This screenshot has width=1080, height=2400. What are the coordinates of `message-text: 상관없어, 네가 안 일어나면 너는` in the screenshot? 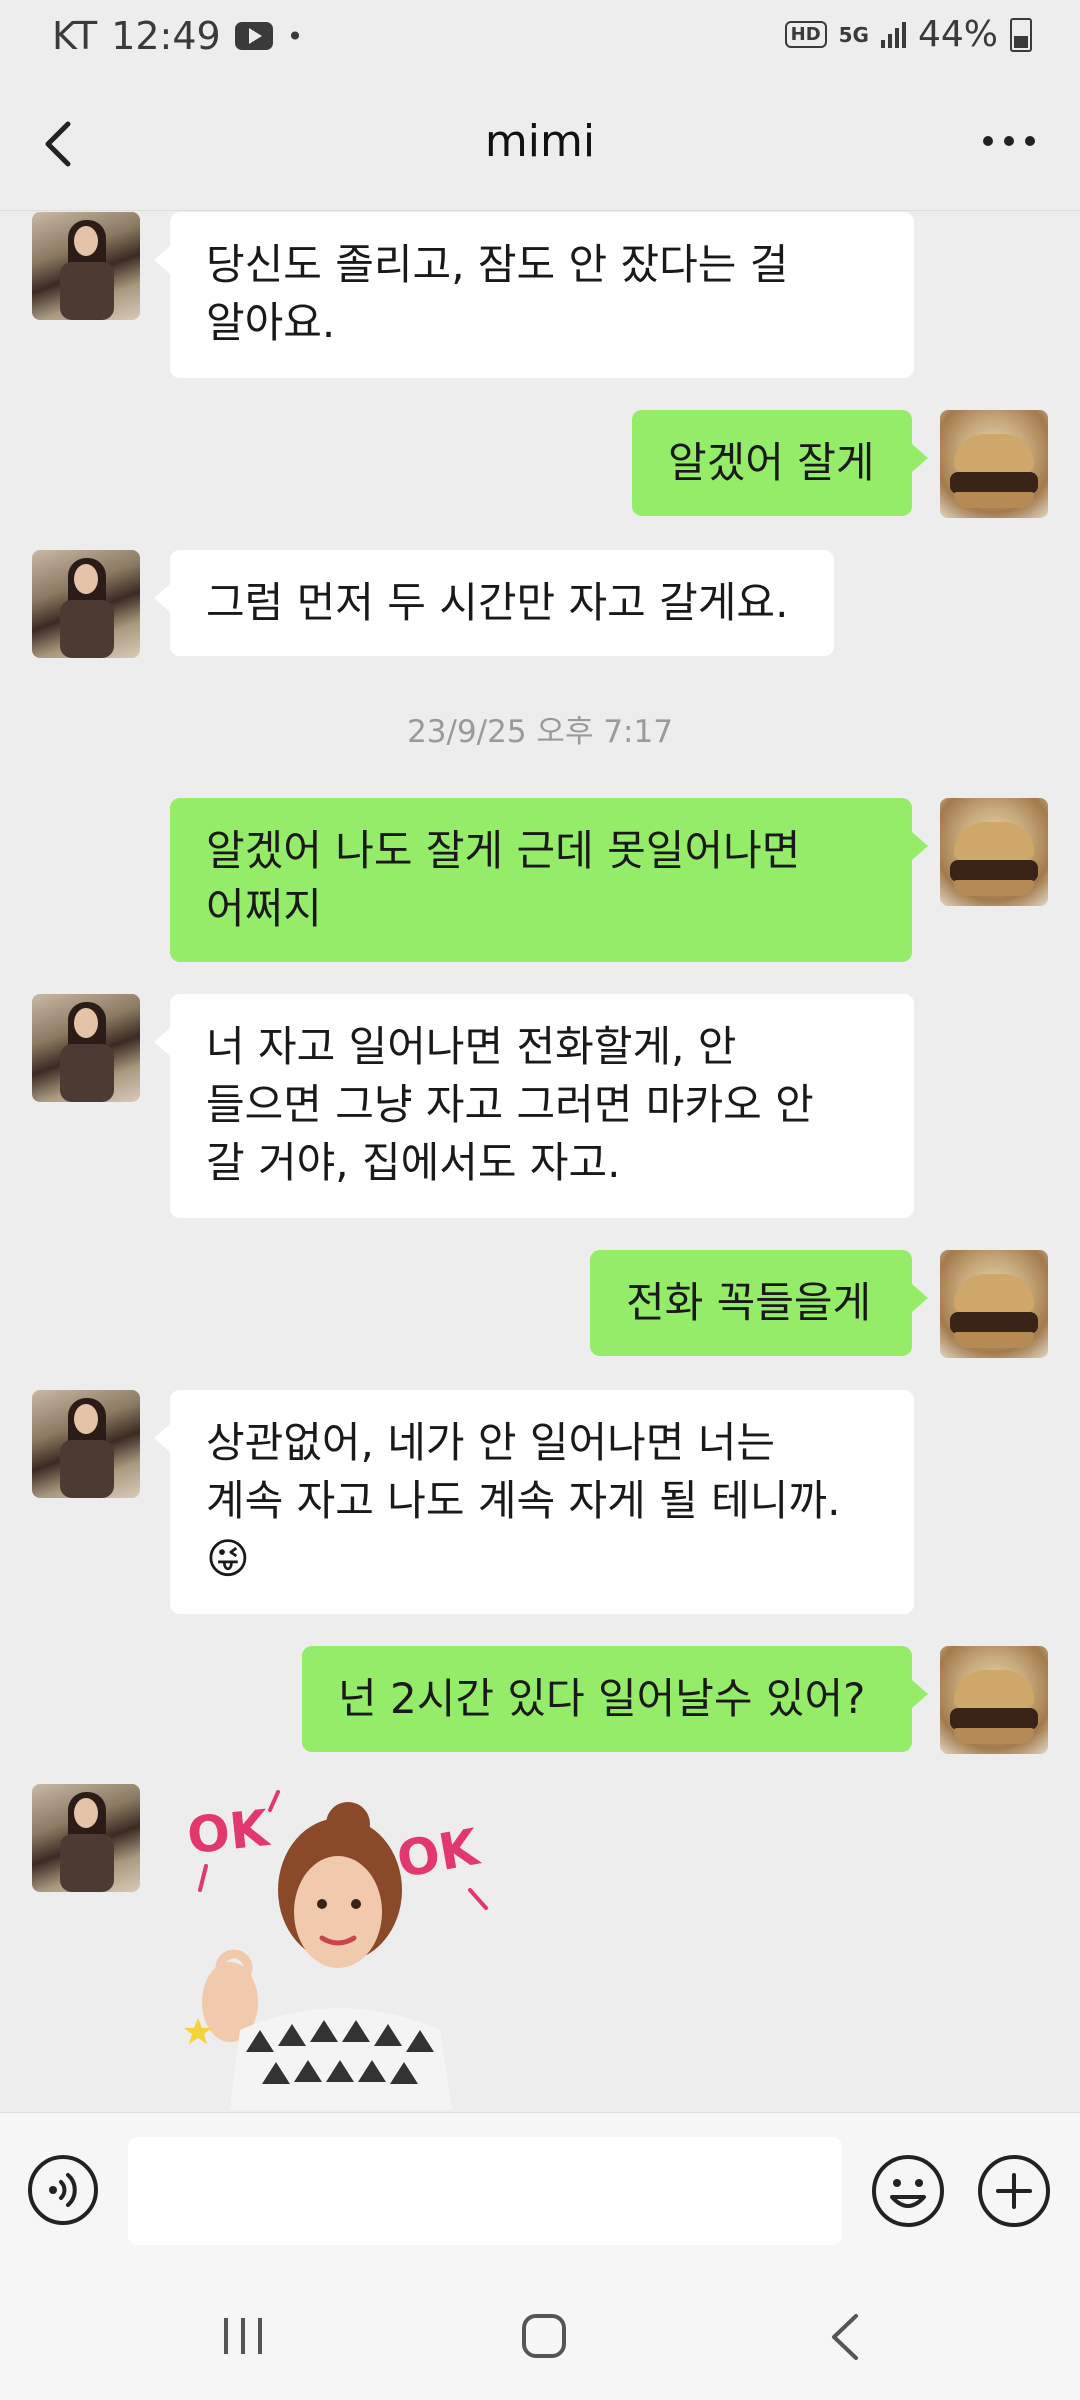 It's located at (491, 1442).